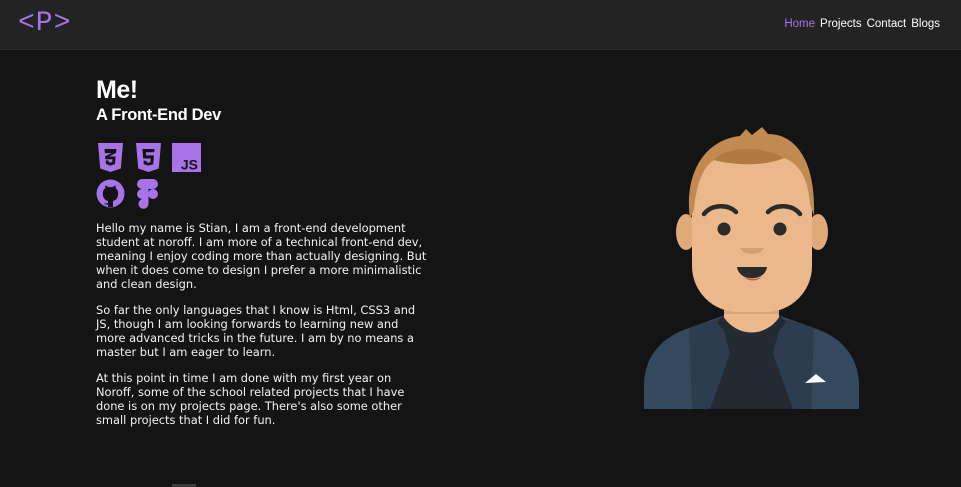 The width and height of the screenshot is (961, 487). What do you see at coordinates (110, 193) in the screenshot?
I see `github-icon` at bounding box center [110, 193].